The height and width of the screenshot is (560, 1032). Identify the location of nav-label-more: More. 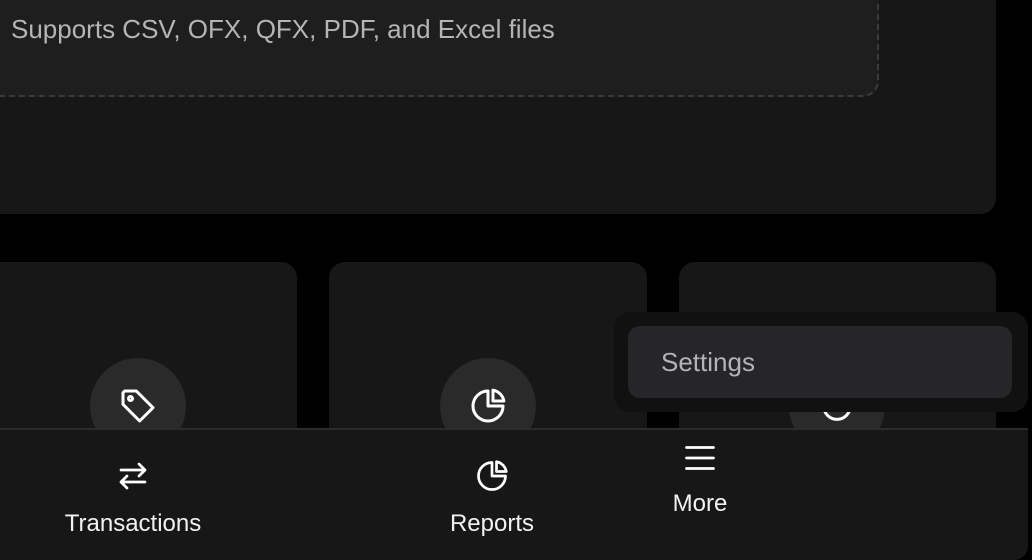
(700, 503).